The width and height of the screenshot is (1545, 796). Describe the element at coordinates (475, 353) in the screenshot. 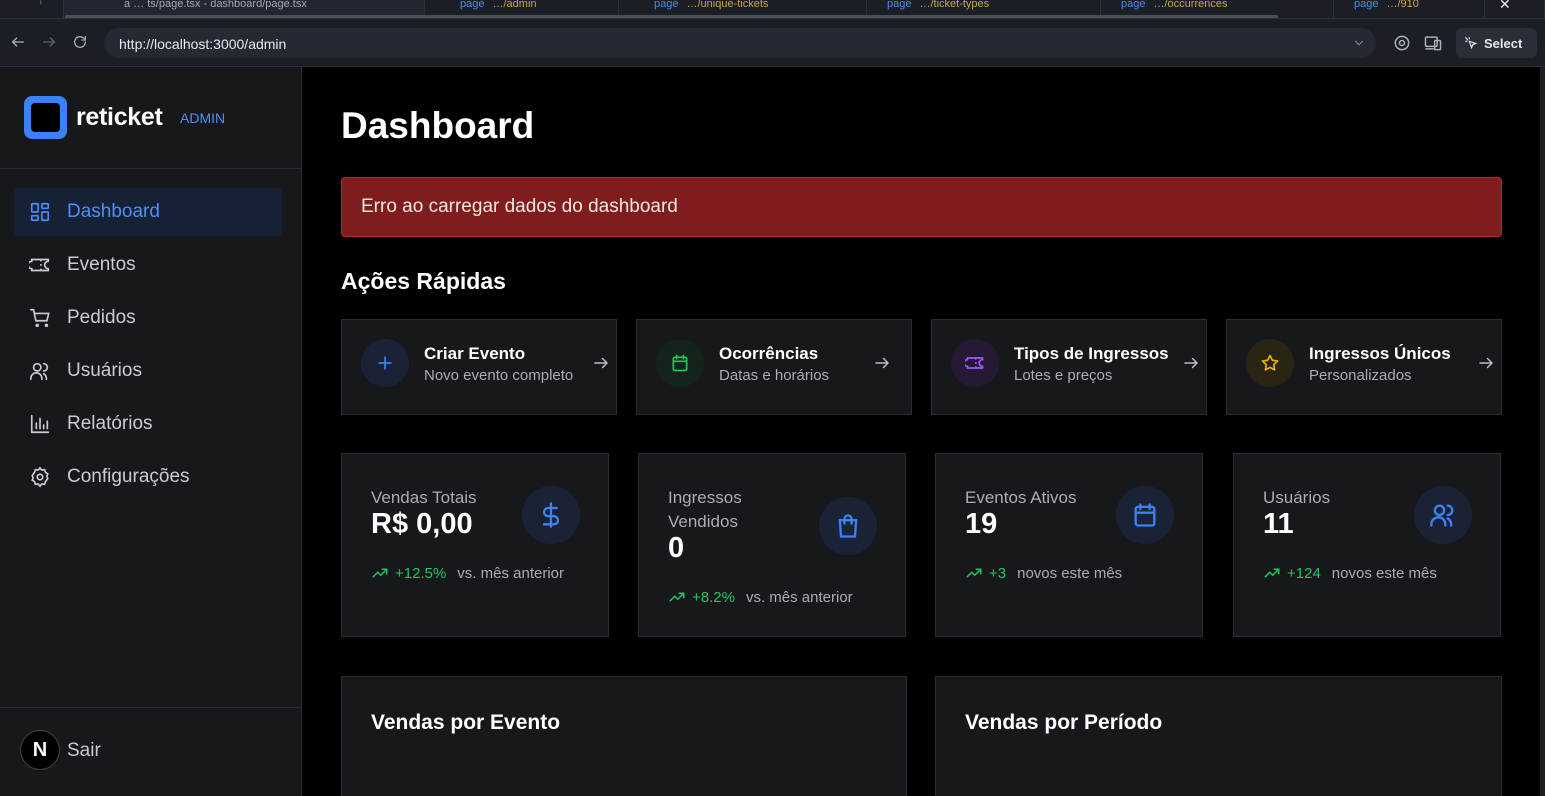

I see `quick-action-title: Criar Evento` at that location.